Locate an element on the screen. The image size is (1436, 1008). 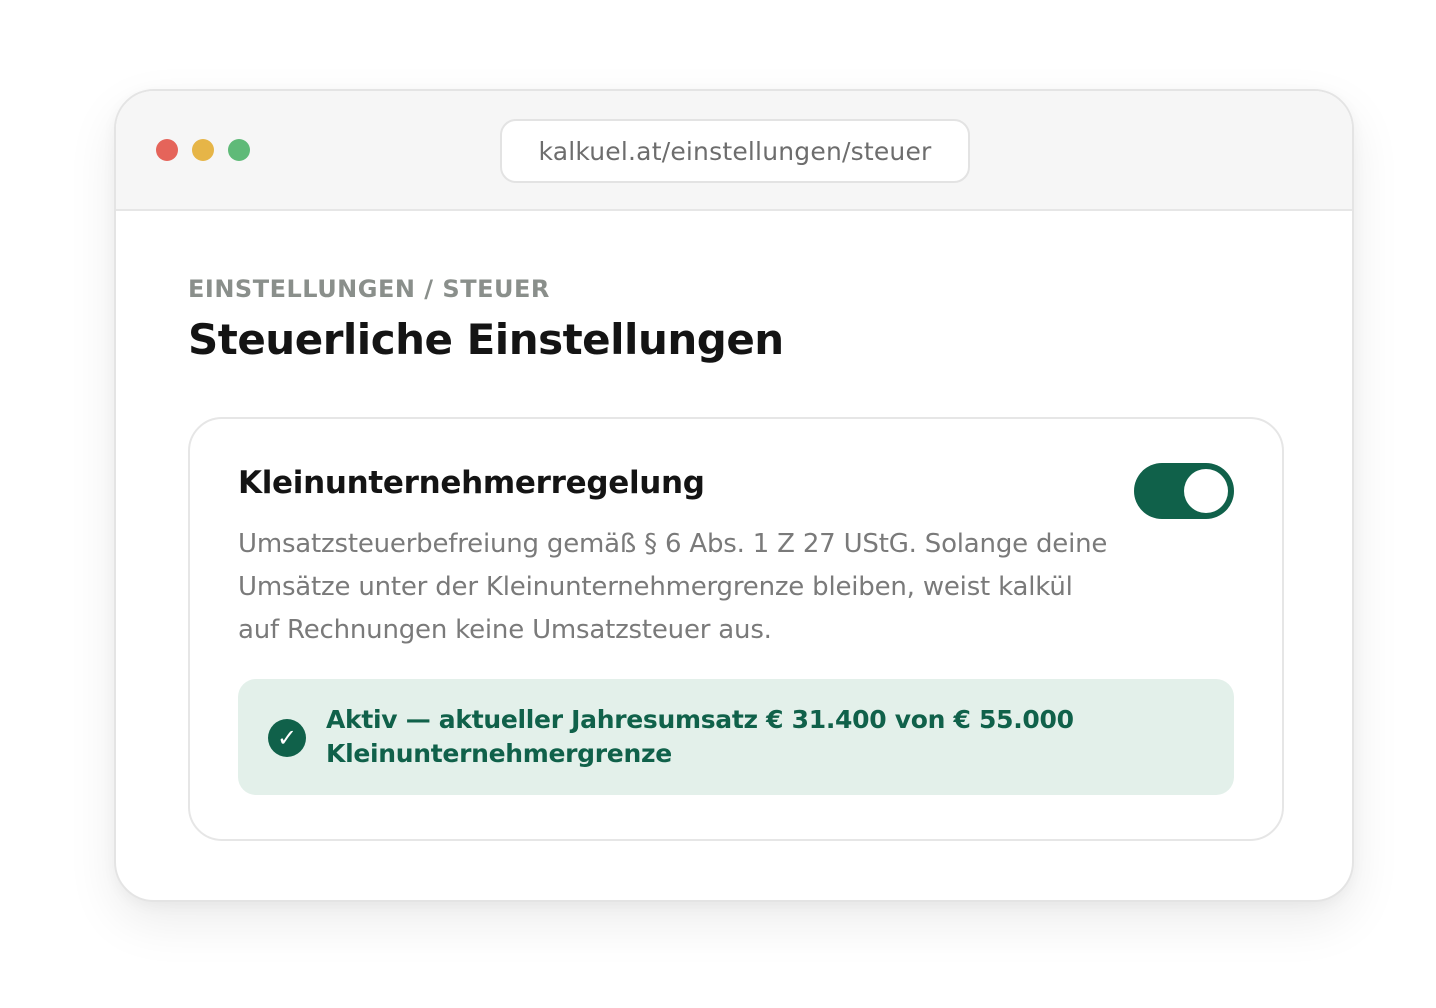
address-bar: kalkuel.at/einstellungen/steuer is located at coordinates (735, 151).